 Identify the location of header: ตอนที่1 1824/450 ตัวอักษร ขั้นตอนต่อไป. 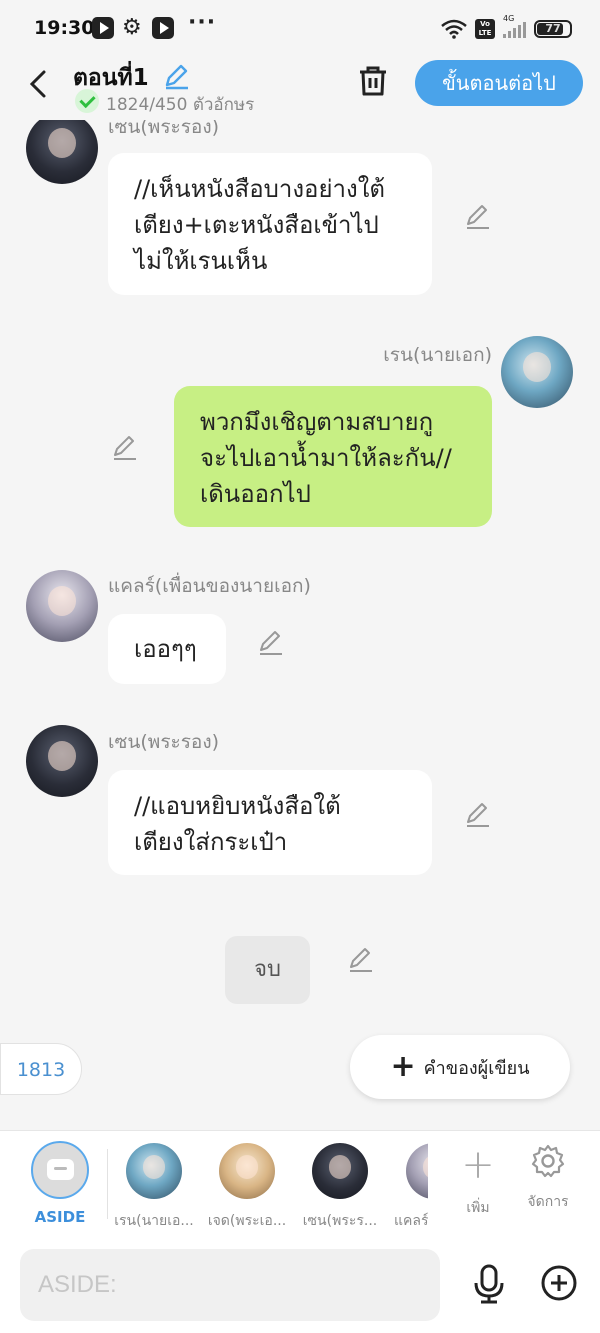
(300, 88).